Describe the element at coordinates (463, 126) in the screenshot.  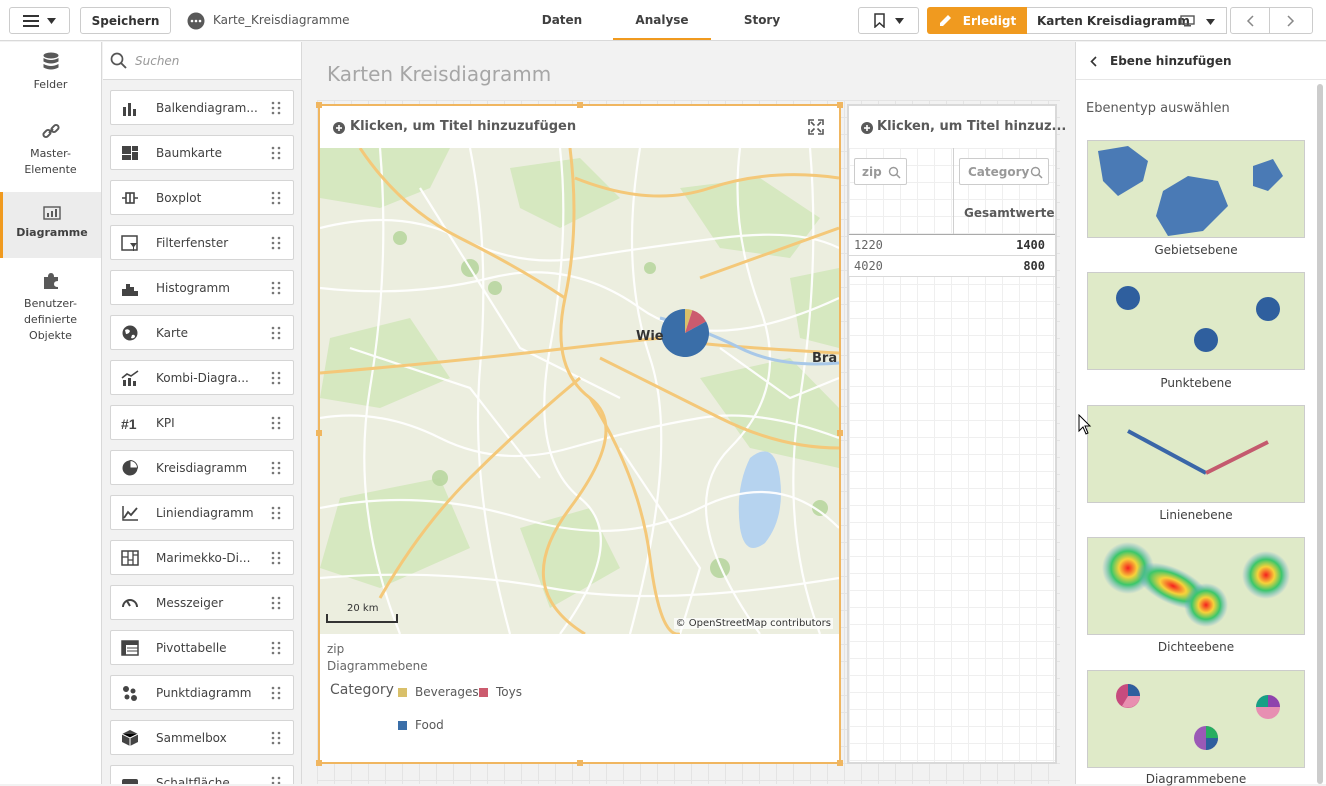
I see `map-title-placeholder: Klicken, um Titel hinzuzufügen` at that location.